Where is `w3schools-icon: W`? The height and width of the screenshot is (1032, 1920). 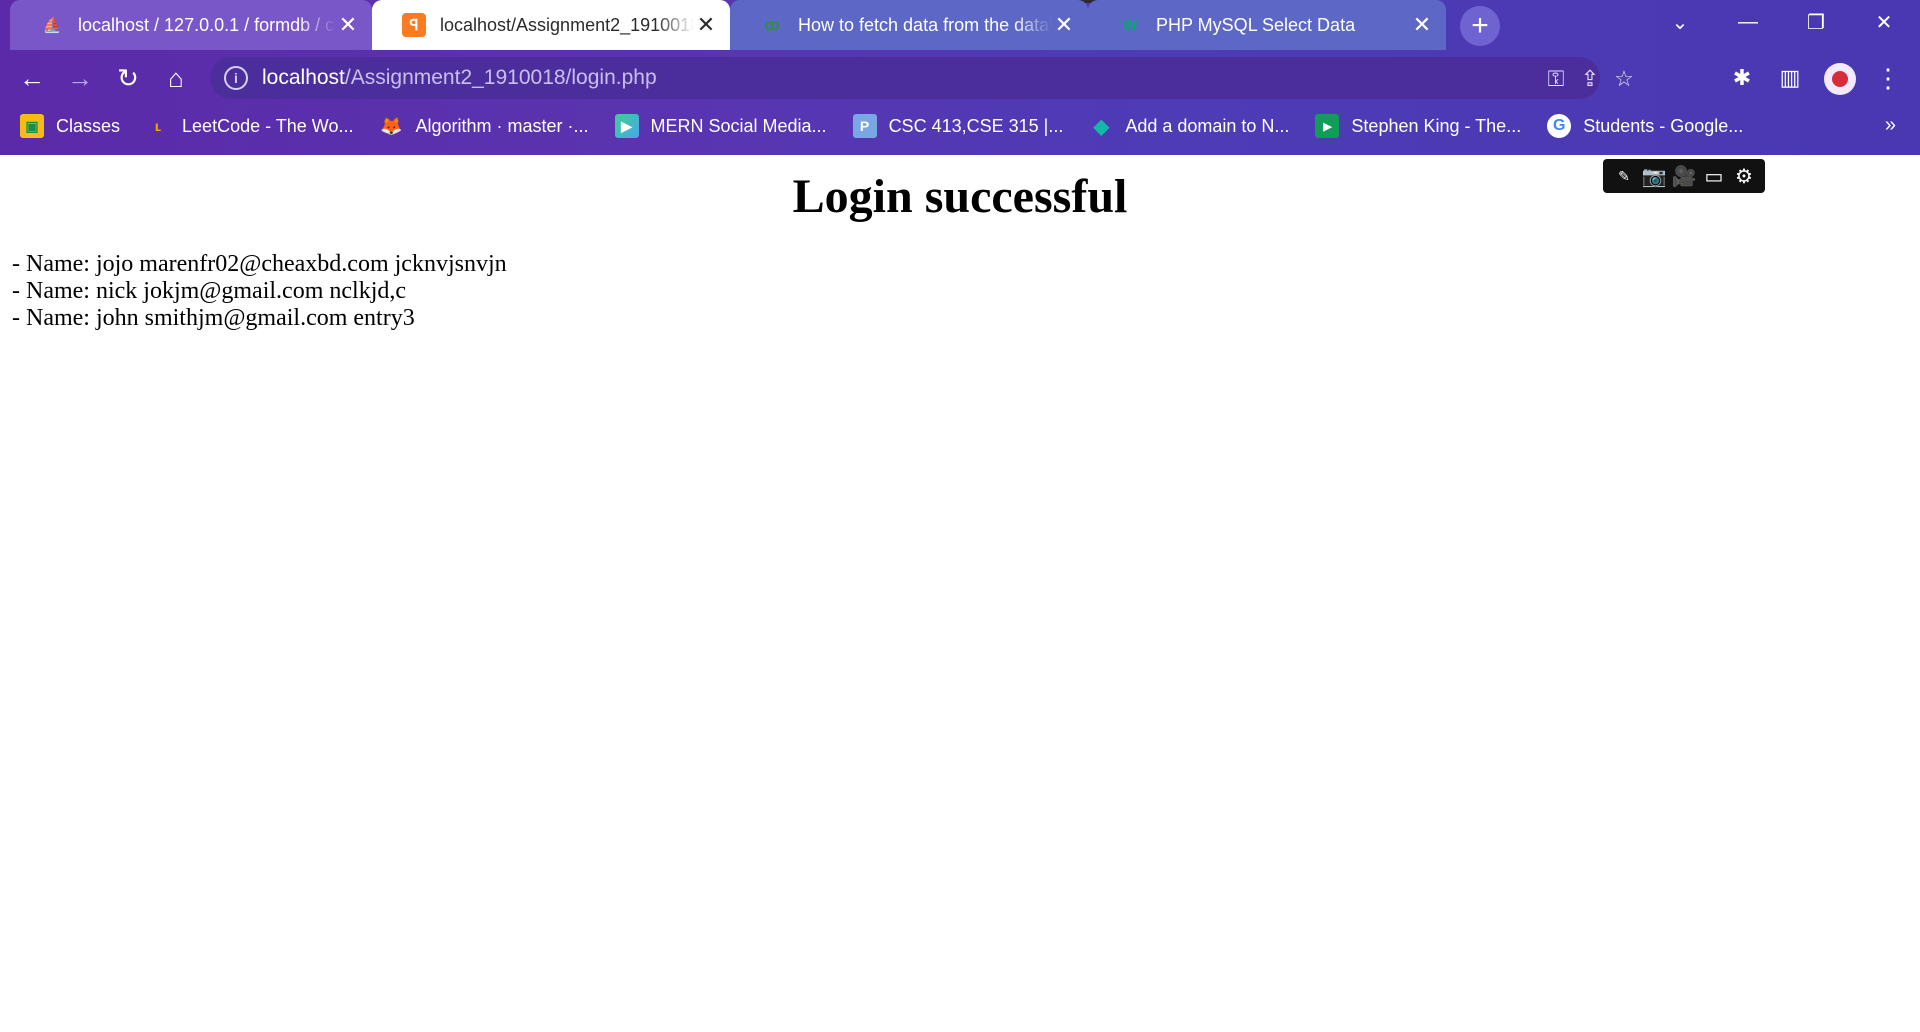 w3schools-icon: W is located at coordinates (1130, 25).